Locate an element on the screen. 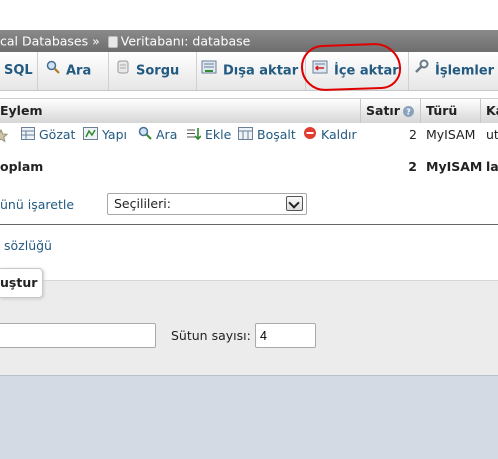  structure-link: Yapı is located at coordinates (105, 135).